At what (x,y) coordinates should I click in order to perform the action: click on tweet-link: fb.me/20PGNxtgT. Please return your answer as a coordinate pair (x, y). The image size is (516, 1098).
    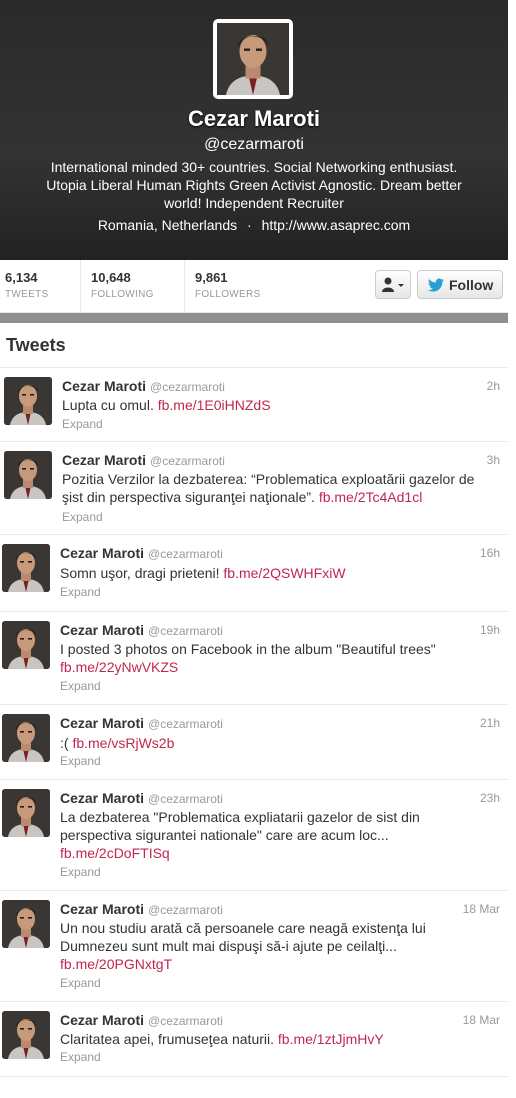
    Looking at the image, I should click on (116, 964).